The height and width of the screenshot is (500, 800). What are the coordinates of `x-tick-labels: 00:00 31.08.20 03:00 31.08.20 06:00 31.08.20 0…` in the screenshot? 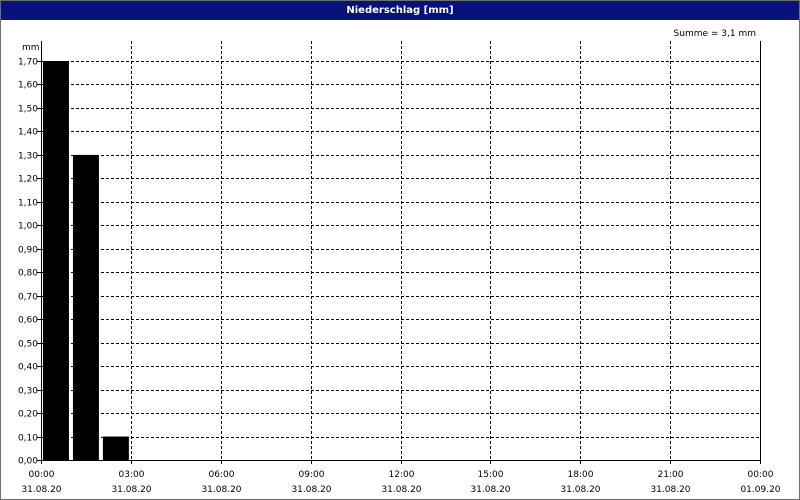 It's located at (400, 482).